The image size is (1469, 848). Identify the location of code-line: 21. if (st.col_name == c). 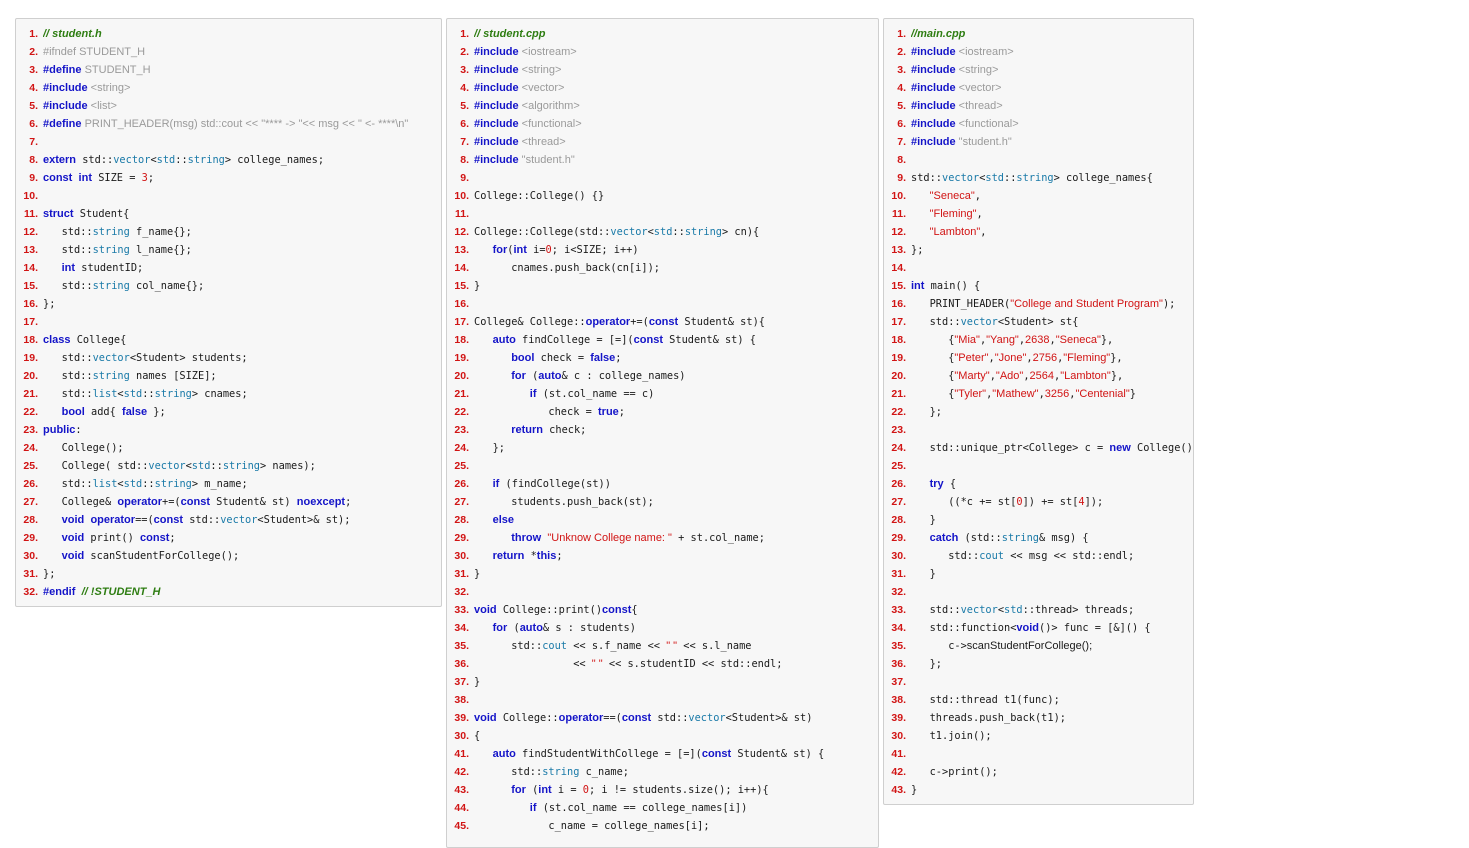
(662, 394).